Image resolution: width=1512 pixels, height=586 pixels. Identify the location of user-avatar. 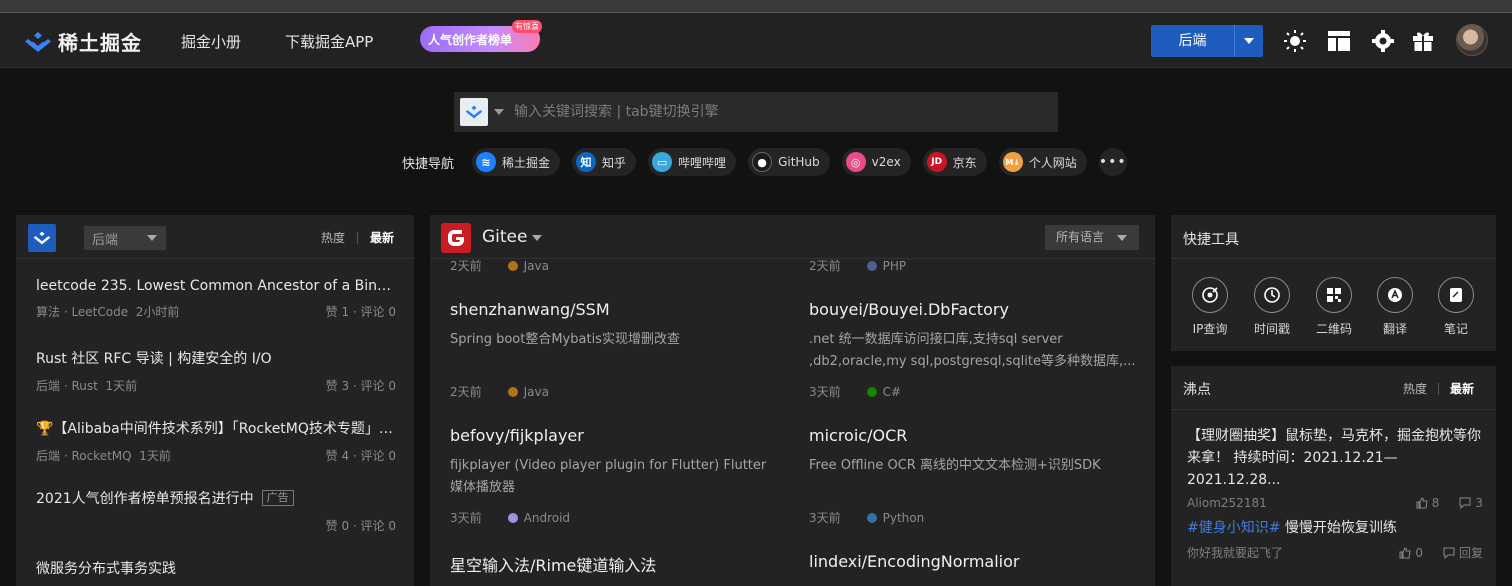
(1472, 40).